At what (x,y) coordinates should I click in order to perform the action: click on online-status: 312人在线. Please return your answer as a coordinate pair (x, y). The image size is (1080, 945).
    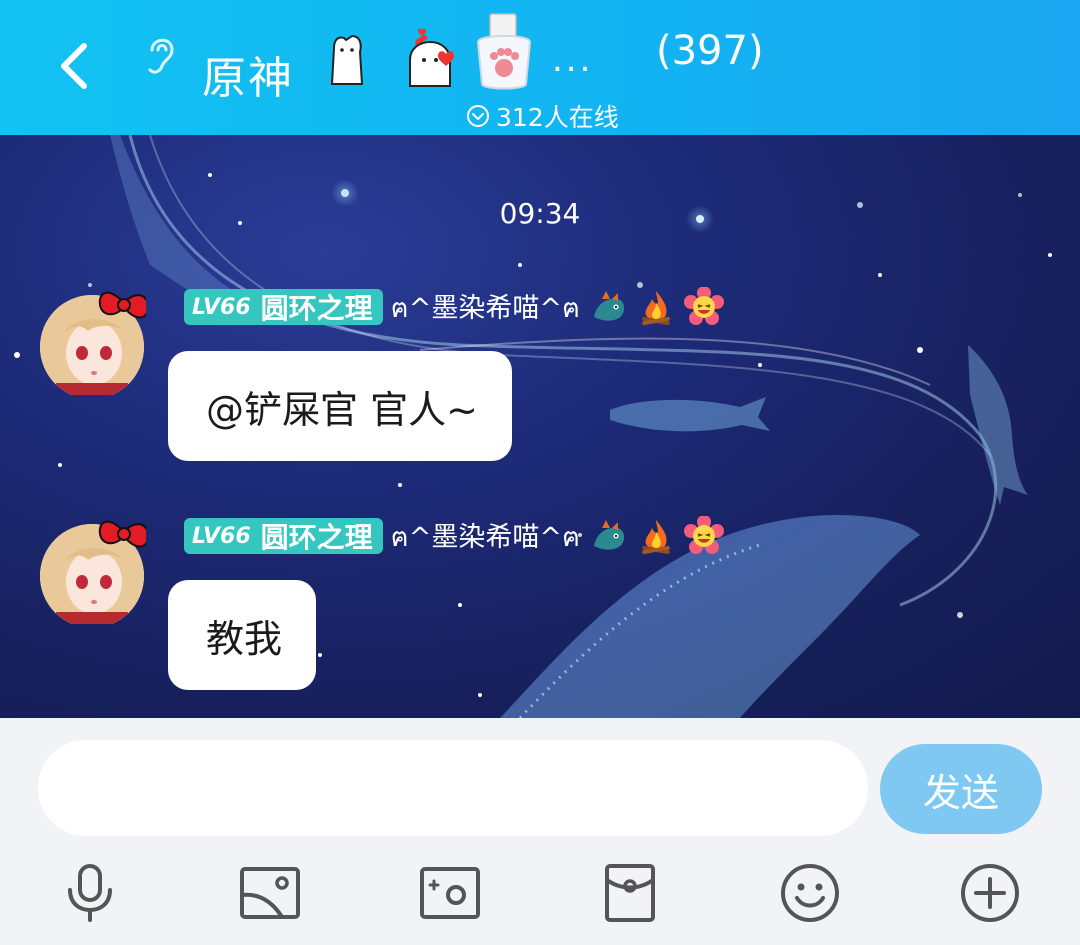
    Looking at the image, I should click on (542, 116).